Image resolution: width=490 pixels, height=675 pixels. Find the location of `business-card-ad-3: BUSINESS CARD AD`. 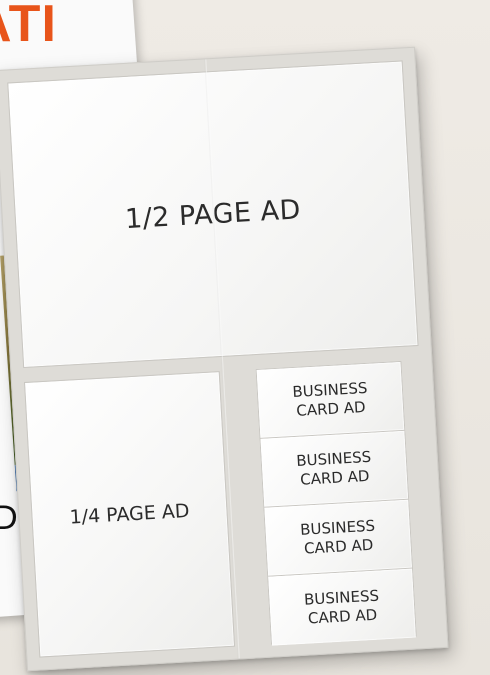

business-card-ad-3: BUSINESS CARD AD is located at coordinates (338, 538).